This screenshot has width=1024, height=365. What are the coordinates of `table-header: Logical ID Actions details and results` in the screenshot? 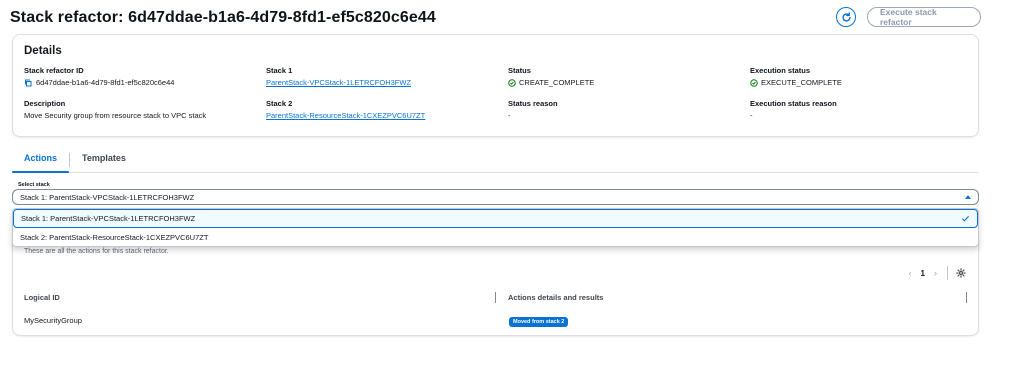 It's located at (496, 297).